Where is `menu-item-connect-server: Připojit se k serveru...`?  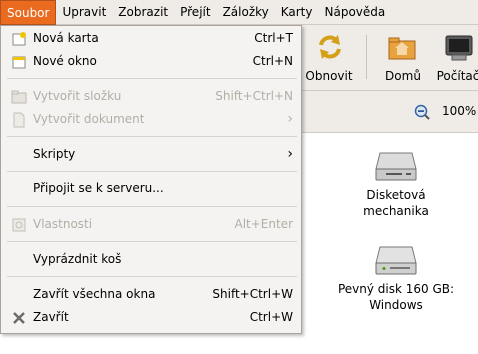
menu-item-connect-server: Připojit se k serveru... is located at coordinates (151, 189).